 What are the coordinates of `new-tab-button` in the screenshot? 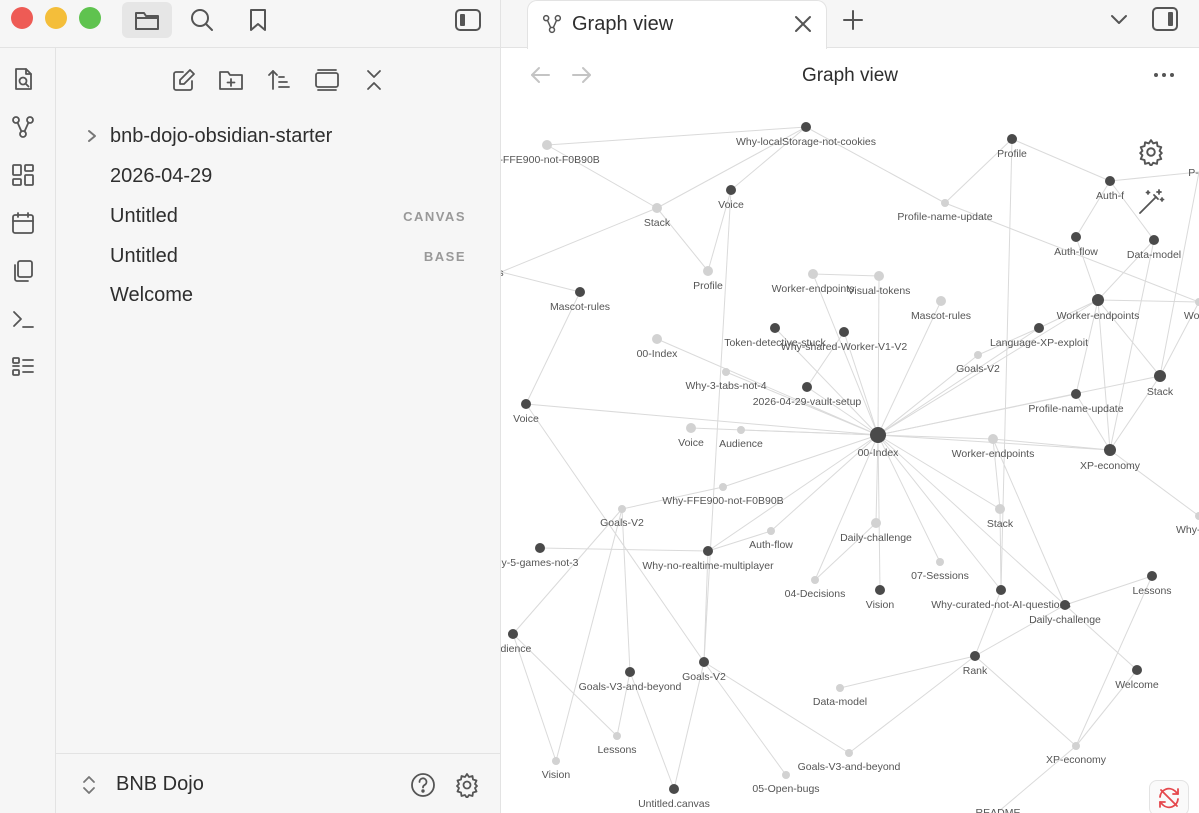 It's located at (855, 22).